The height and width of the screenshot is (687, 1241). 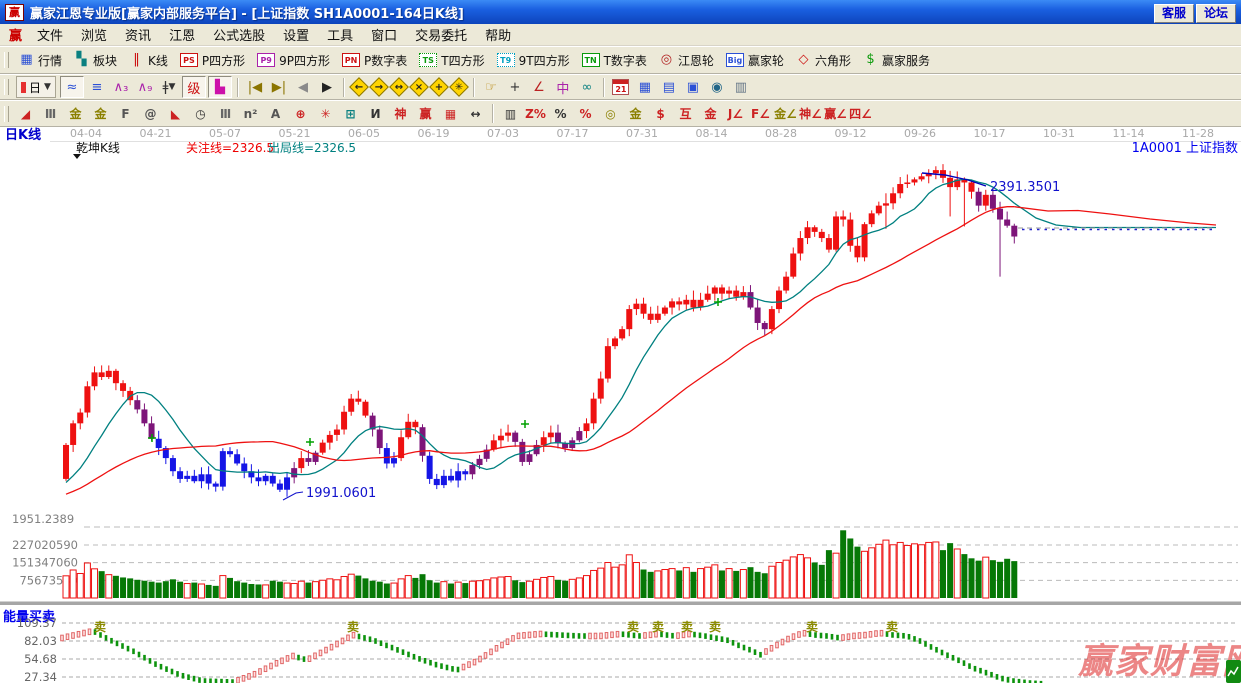 I want to click on wave3-icon: ∧₃, so click(x=121, y=87).